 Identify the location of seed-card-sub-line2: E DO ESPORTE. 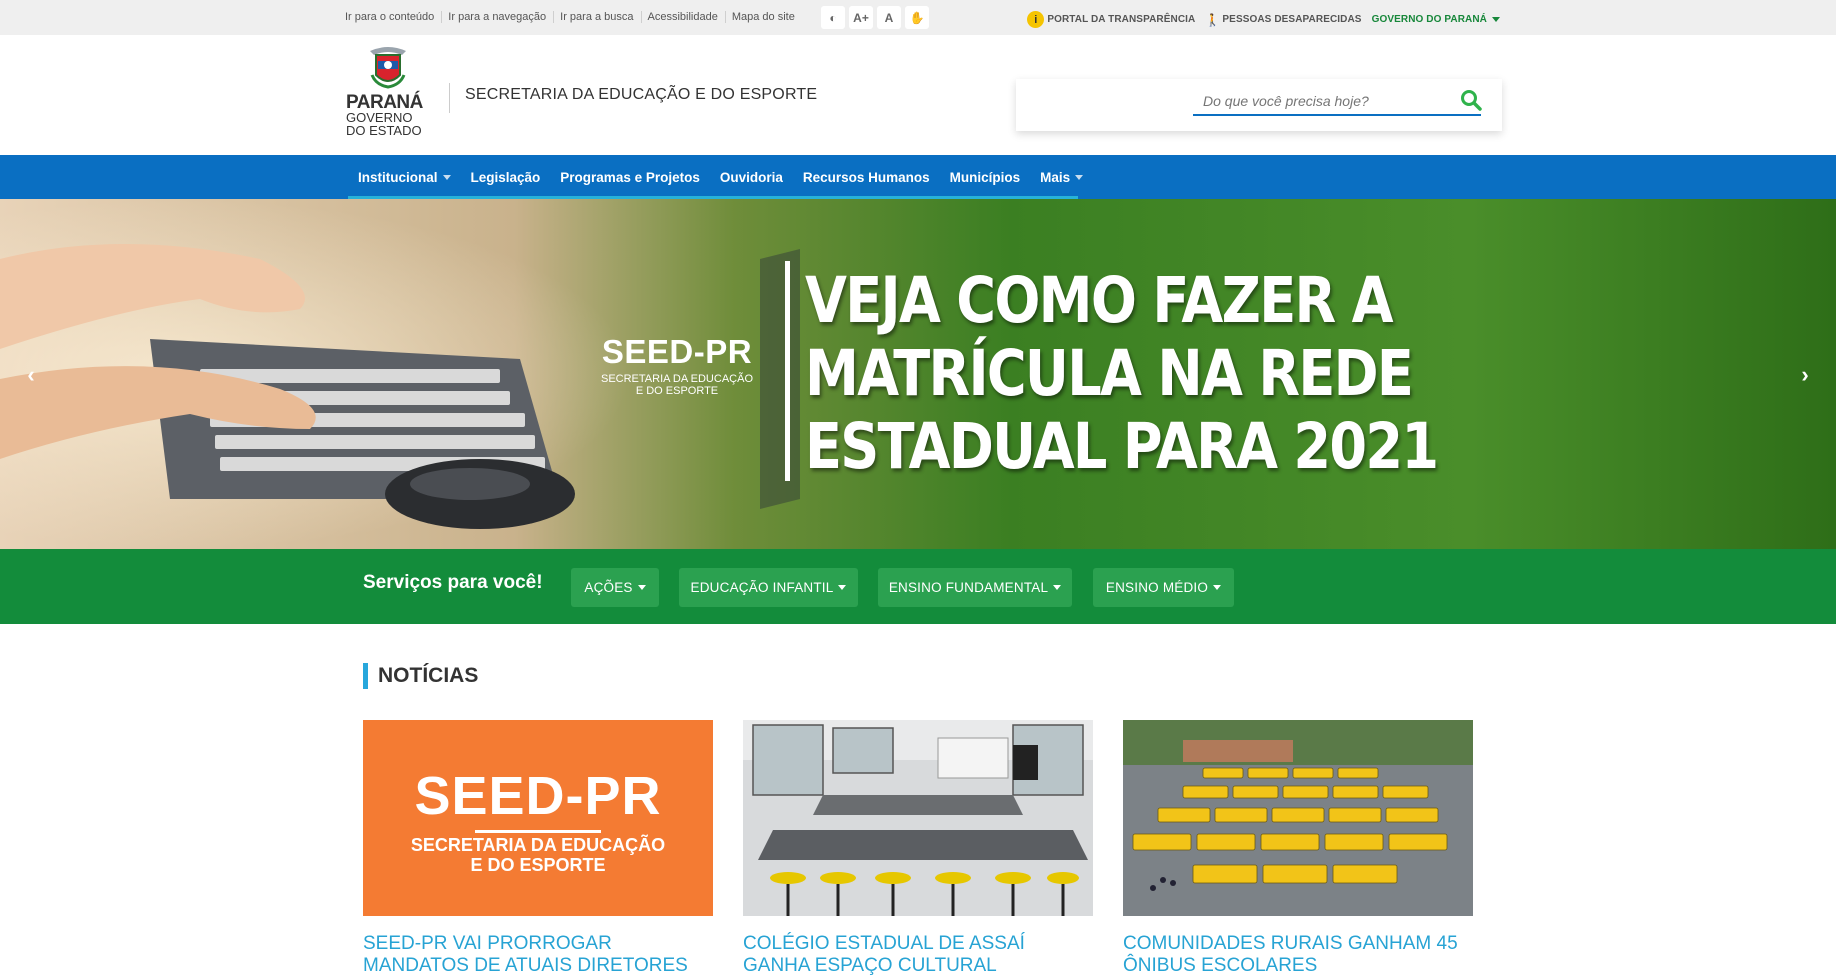
(538, 865).